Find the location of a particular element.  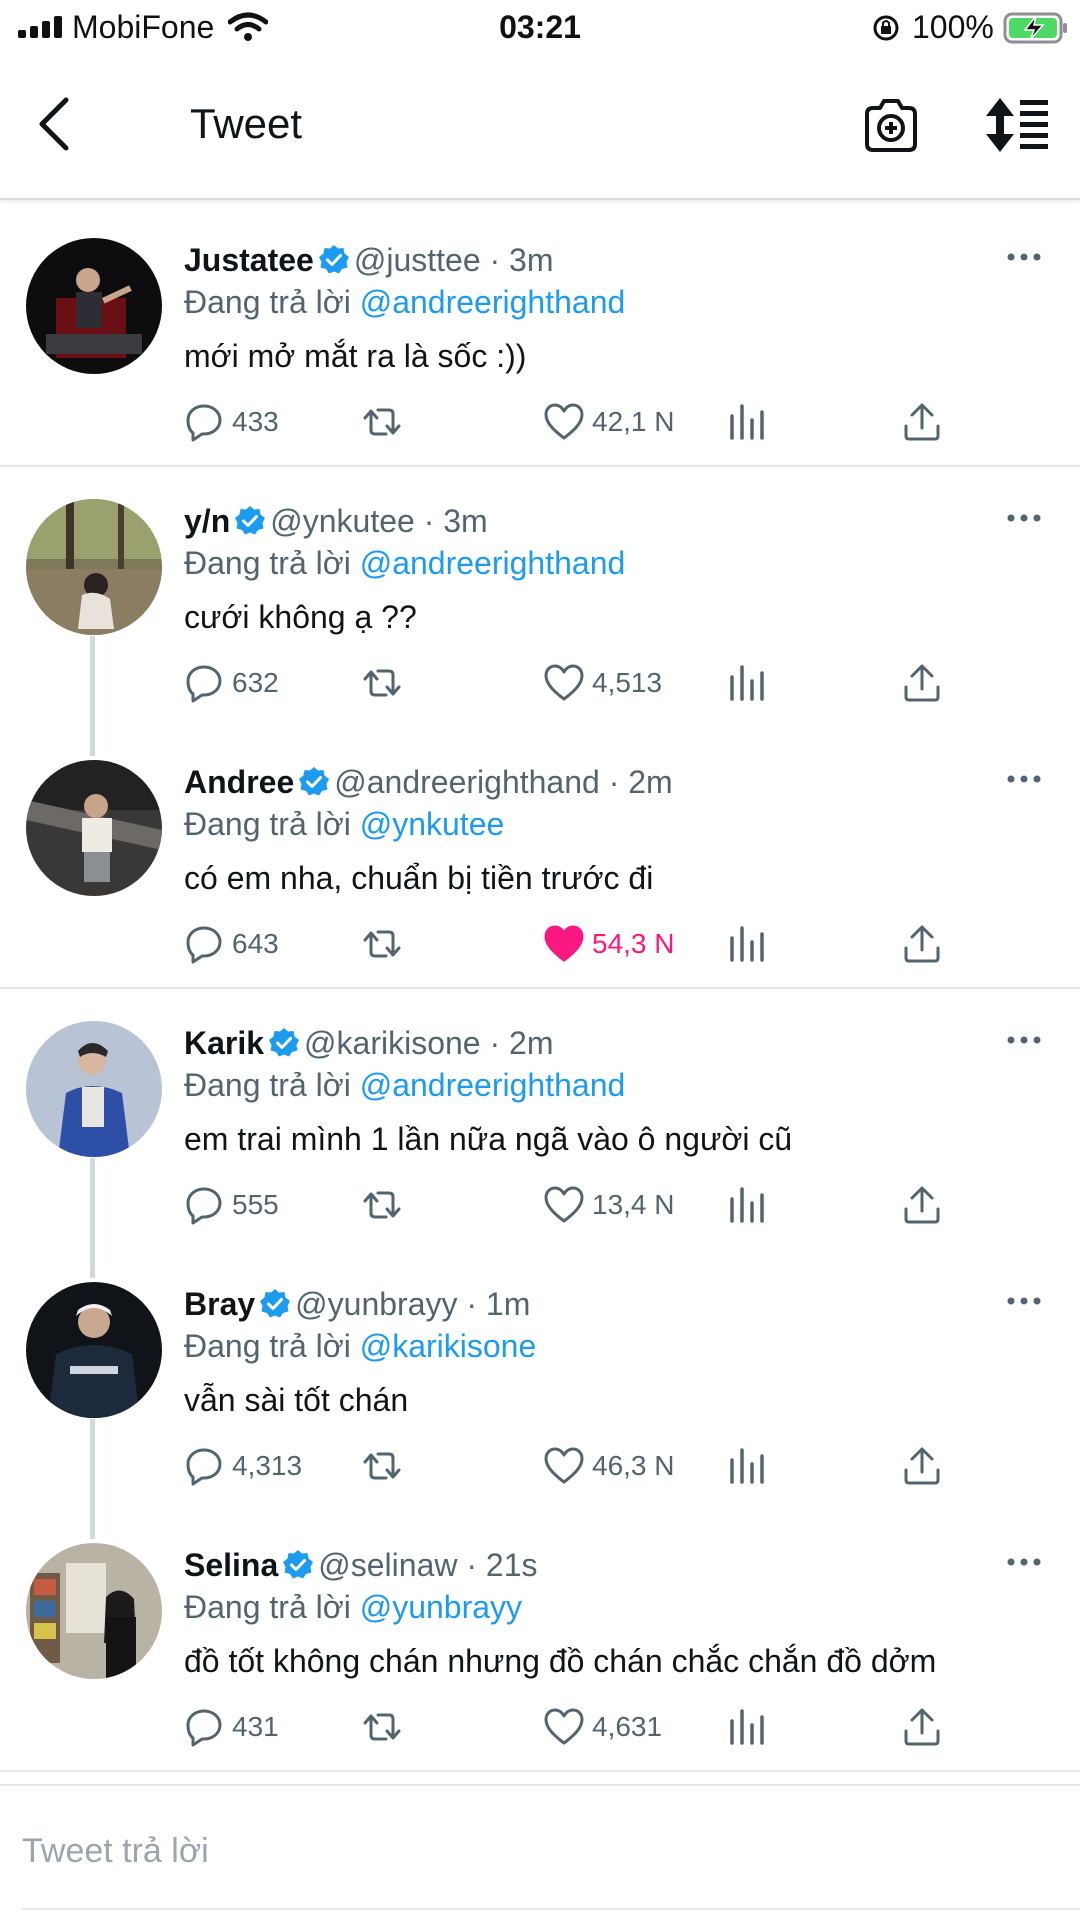

like-button: 46,3 N is located at coordinates (609, 1466).